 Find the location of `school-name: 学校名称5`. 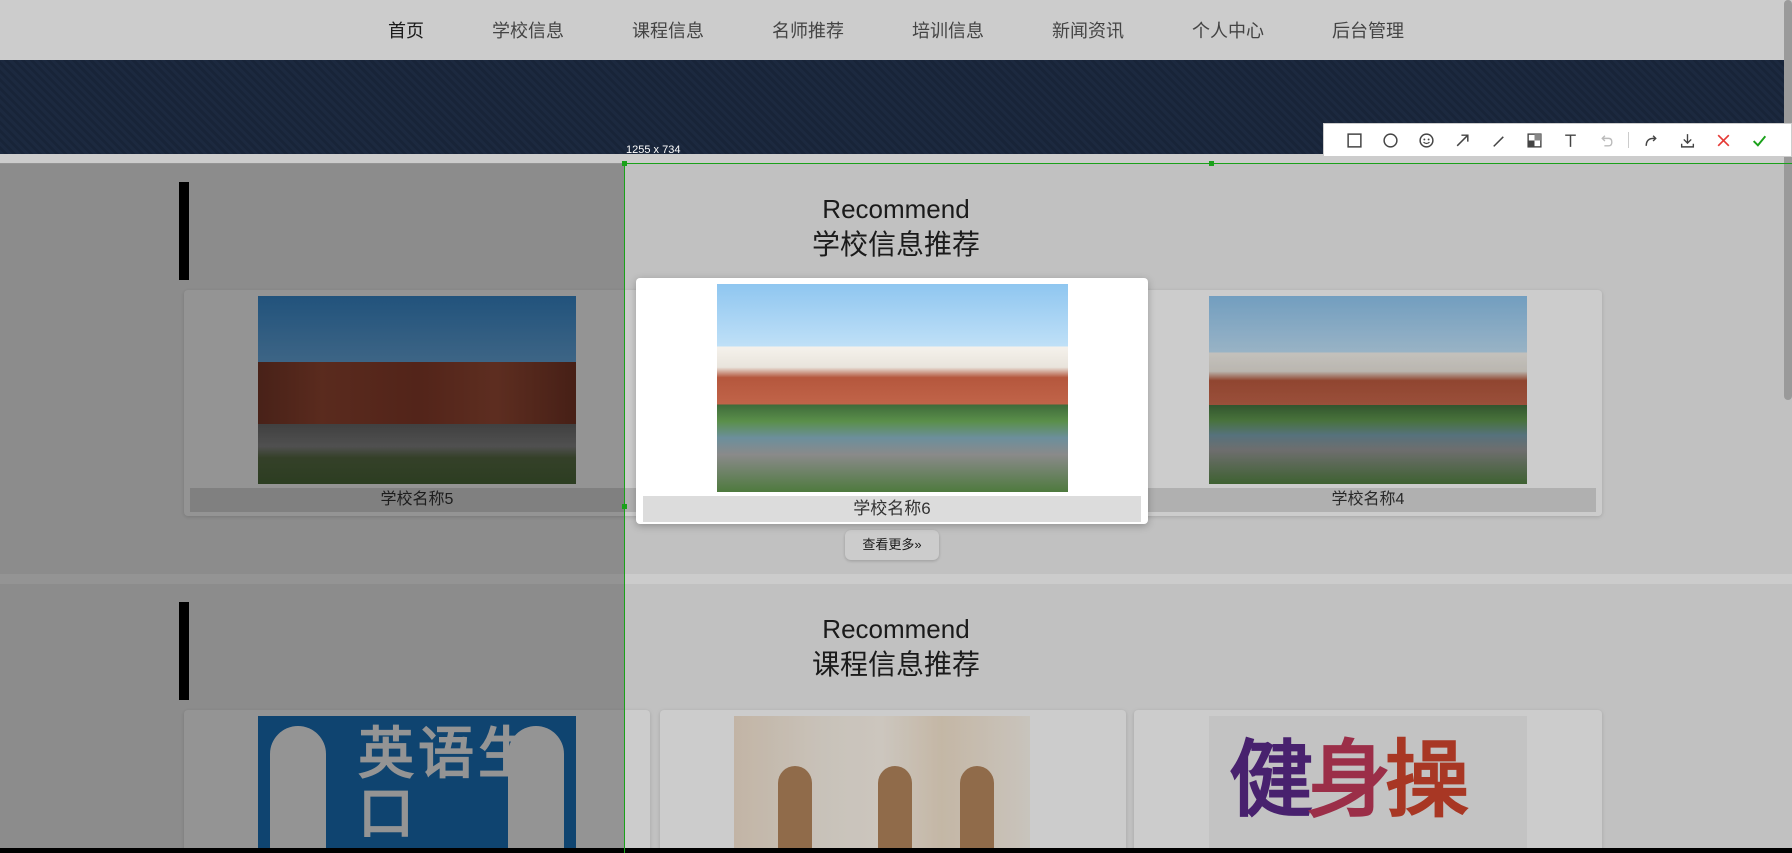

school-name: 学校名称5 is located at coordinates (417, 500).